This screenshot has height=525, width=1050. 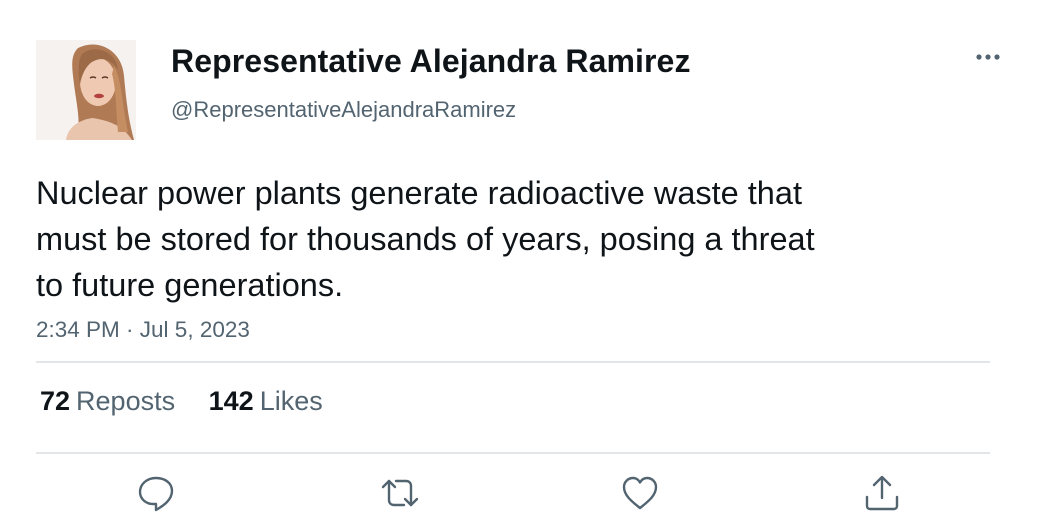 I want to click on repost-icon, so click(x=400, y=493).